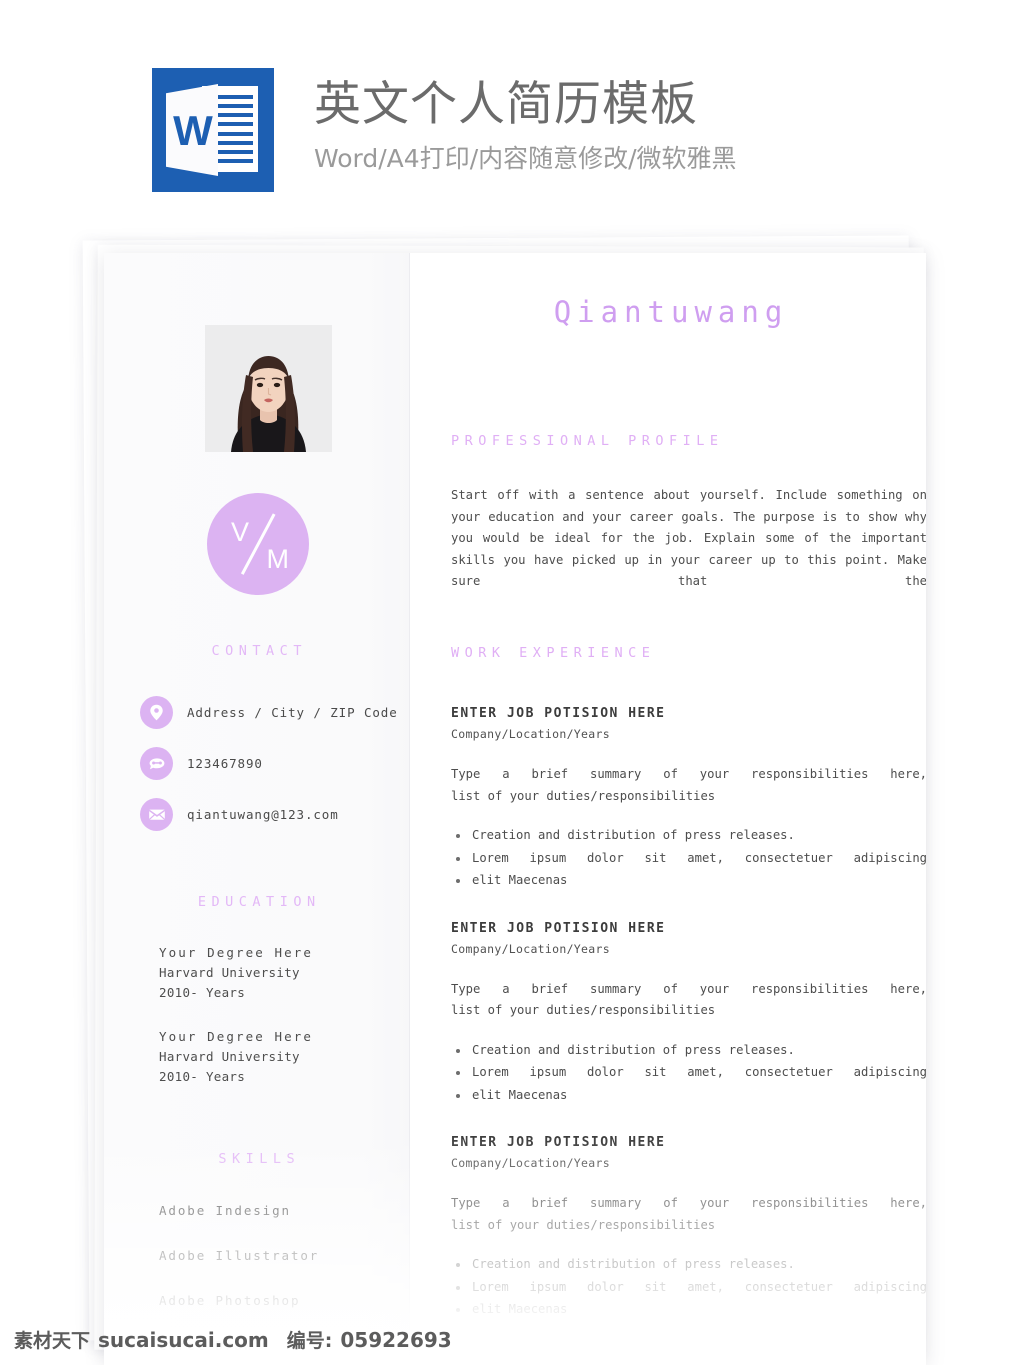 The height and width of the screenshot is (1365, 1024). I want to click on skill-item: Adobe Illustrator, so click(239, 1255).